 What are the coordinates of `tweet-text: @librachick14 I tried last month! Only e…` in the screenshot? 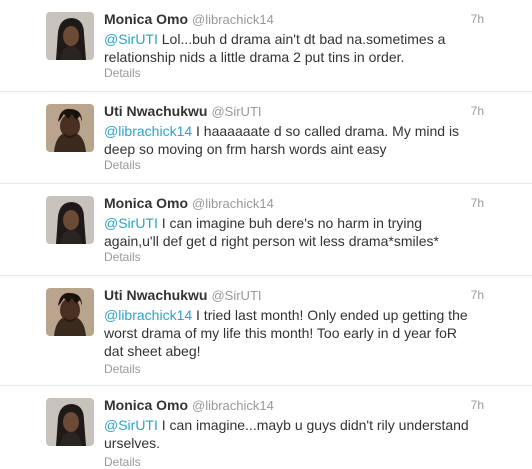 It's located at (289, 333).